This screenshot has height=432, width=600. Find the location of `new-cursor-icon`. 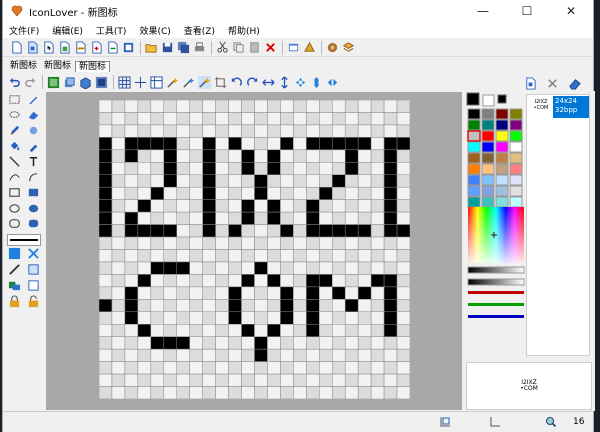

new-cursor-icon is located at coordinates (48, 48).